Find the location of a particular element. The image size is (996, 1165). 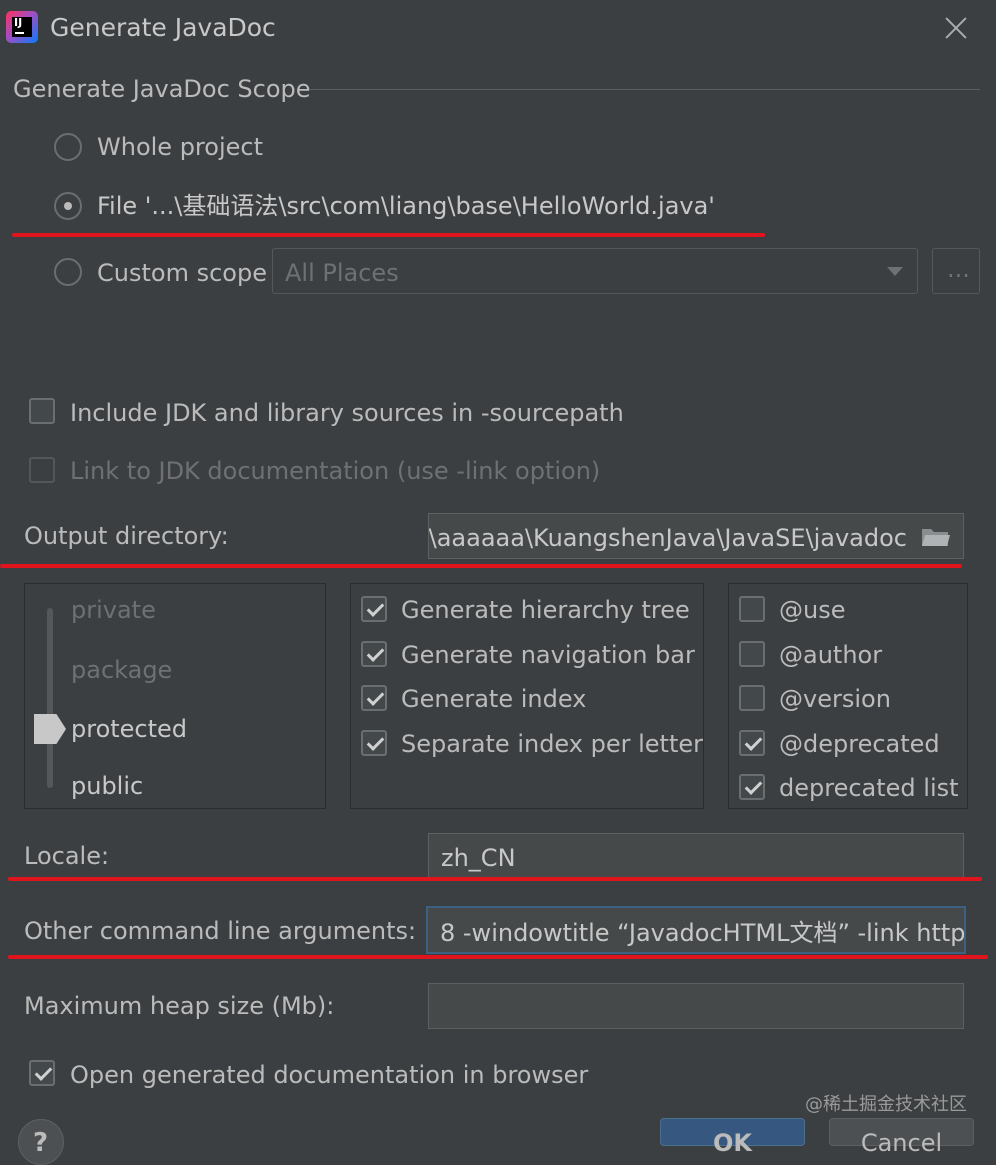

visibility-protected: protected is located at coordinates (129, 729).